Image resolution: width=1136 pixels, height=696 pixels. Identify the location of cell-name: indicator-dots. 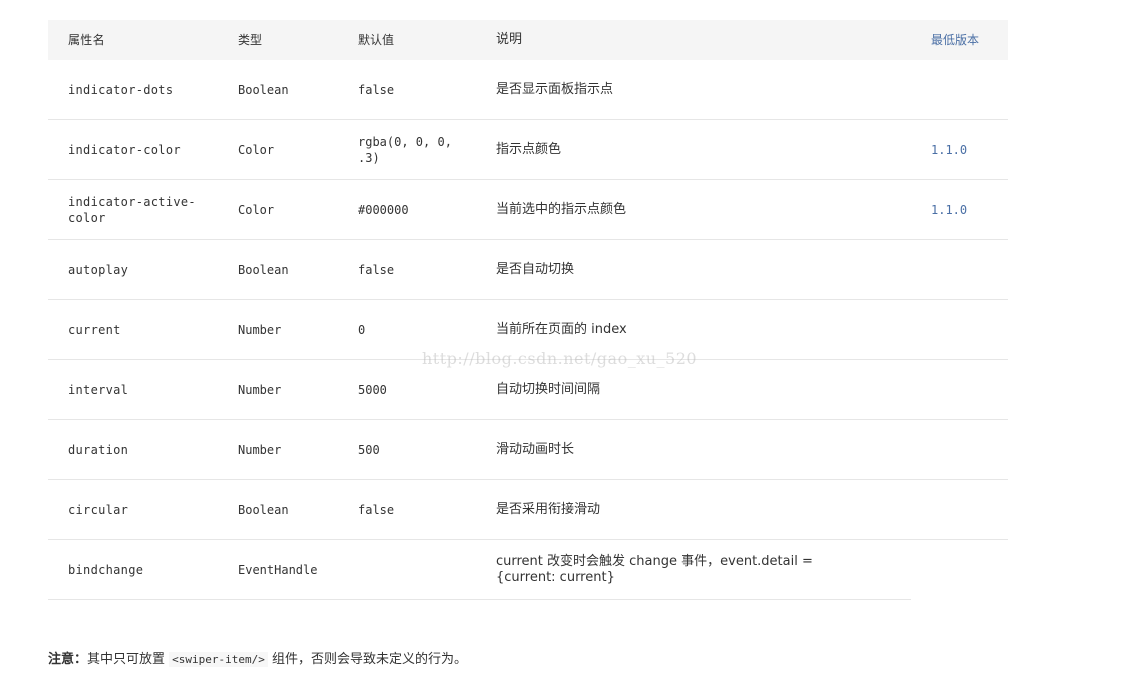
(121, 90).